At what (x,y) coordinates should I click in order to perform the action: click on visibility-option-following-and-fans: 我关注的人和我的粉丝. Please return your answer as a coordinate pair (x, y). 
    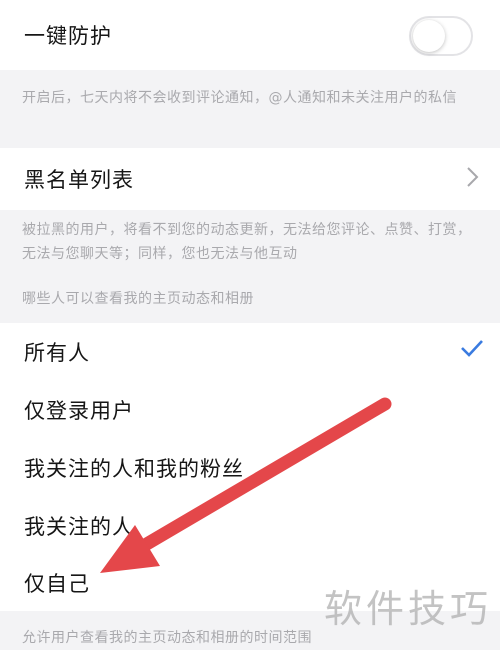
    Looking at the image, I should click on (250, 468).